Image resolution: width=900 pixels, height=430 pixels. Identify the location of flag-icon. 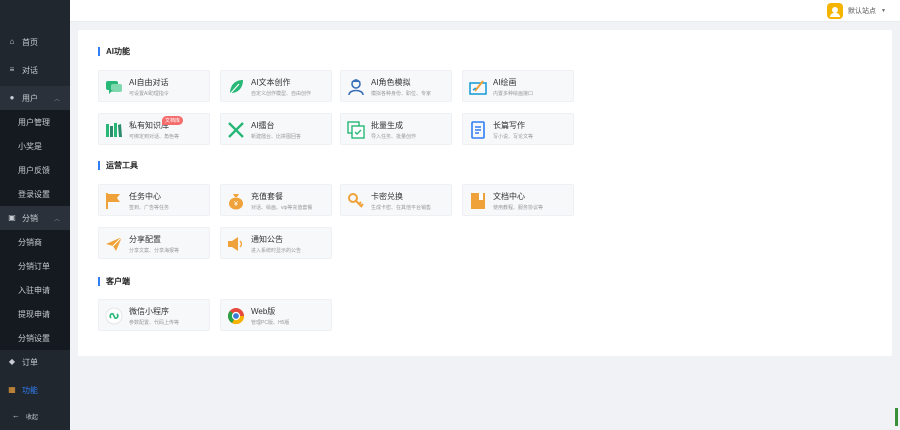
(114, 201).